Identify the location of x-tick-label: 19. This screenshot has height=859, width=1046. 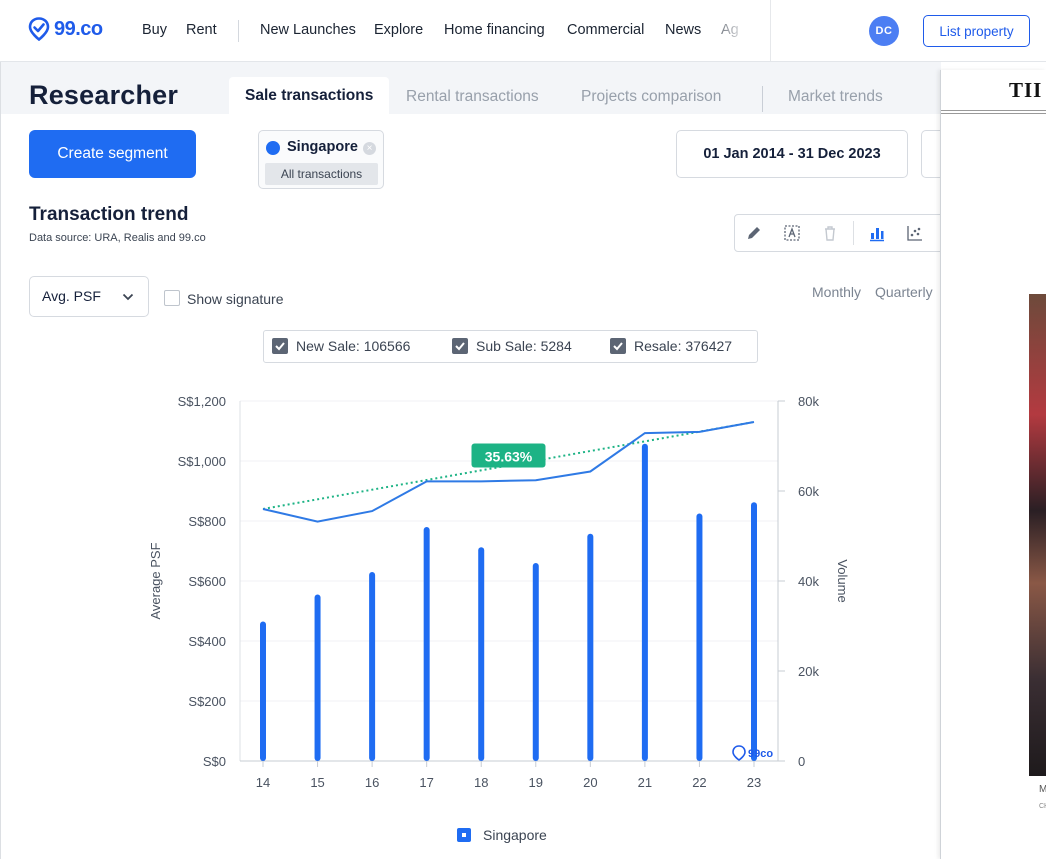
(536, 782).